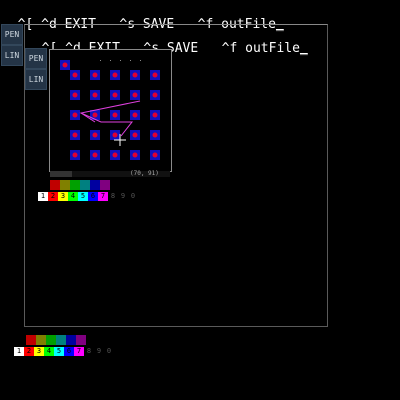 This screenshot has width=400, height=400. What do you see at coordinates (39, 351) in the screenshot?
I see `bottom-palette-color-key-3: 3` at bounding box center [39, 351].